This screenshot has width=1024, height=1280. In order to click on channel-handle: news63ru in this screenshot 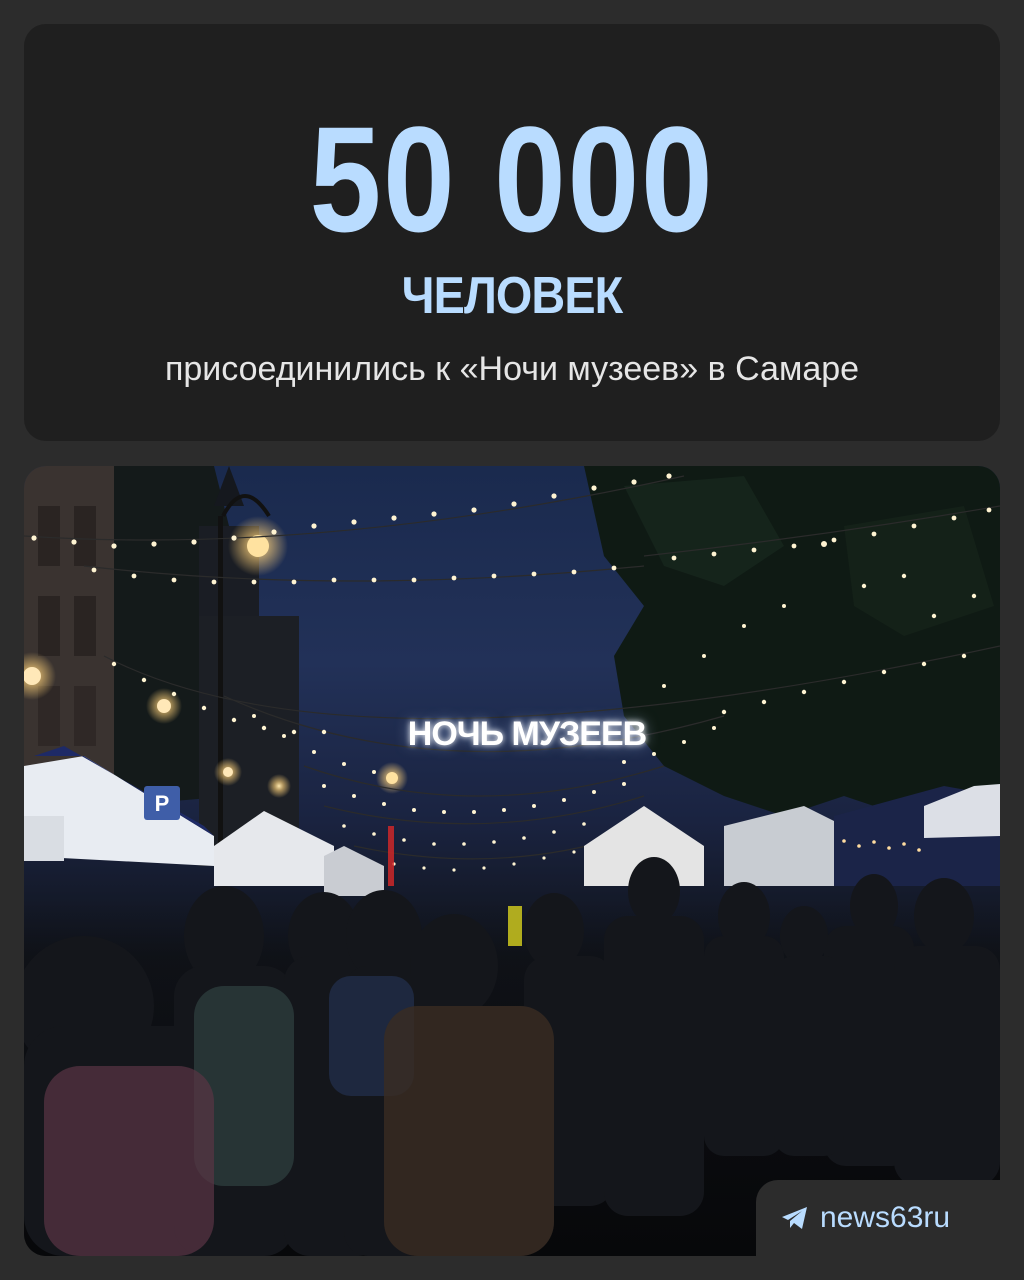, I will do `click(885, 1217)`.